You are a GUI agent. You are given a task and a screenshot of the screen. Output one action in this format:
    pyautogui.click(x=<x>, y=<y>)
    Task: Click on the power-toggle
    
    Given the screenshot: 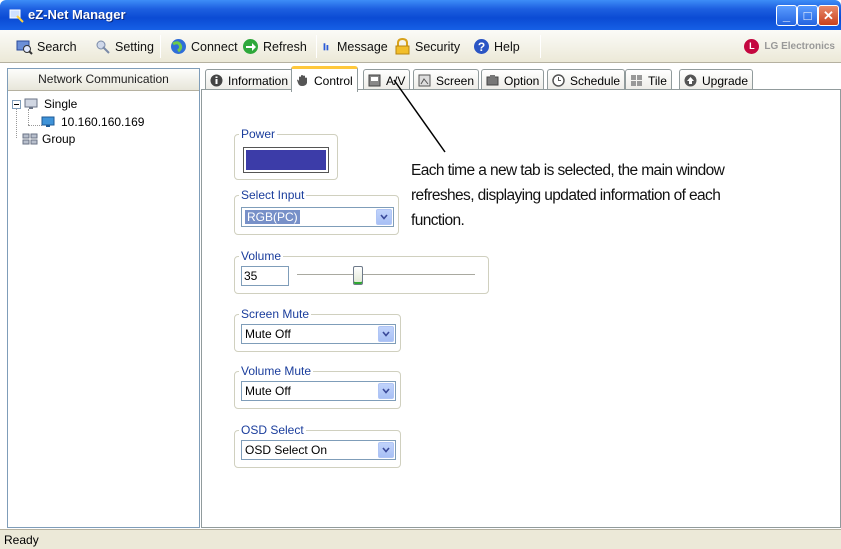 What is the action you would take?
    pyautogui.click(x=286, y=160)
    